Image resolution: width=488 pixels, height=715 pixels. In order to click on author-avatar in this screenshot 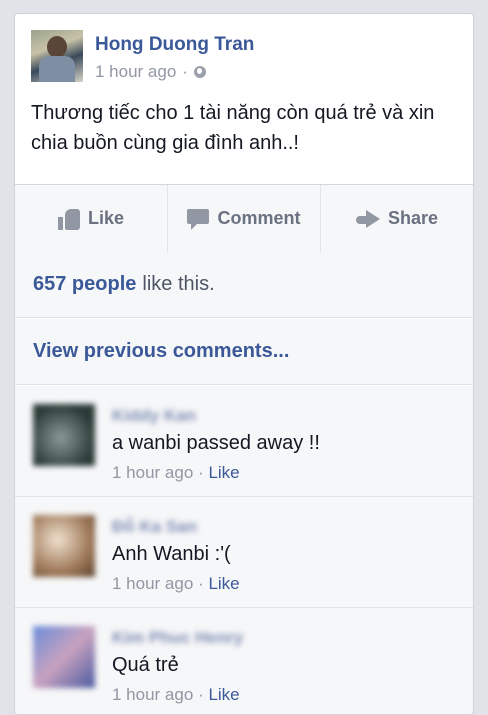, I will do `click(57, 56)`.